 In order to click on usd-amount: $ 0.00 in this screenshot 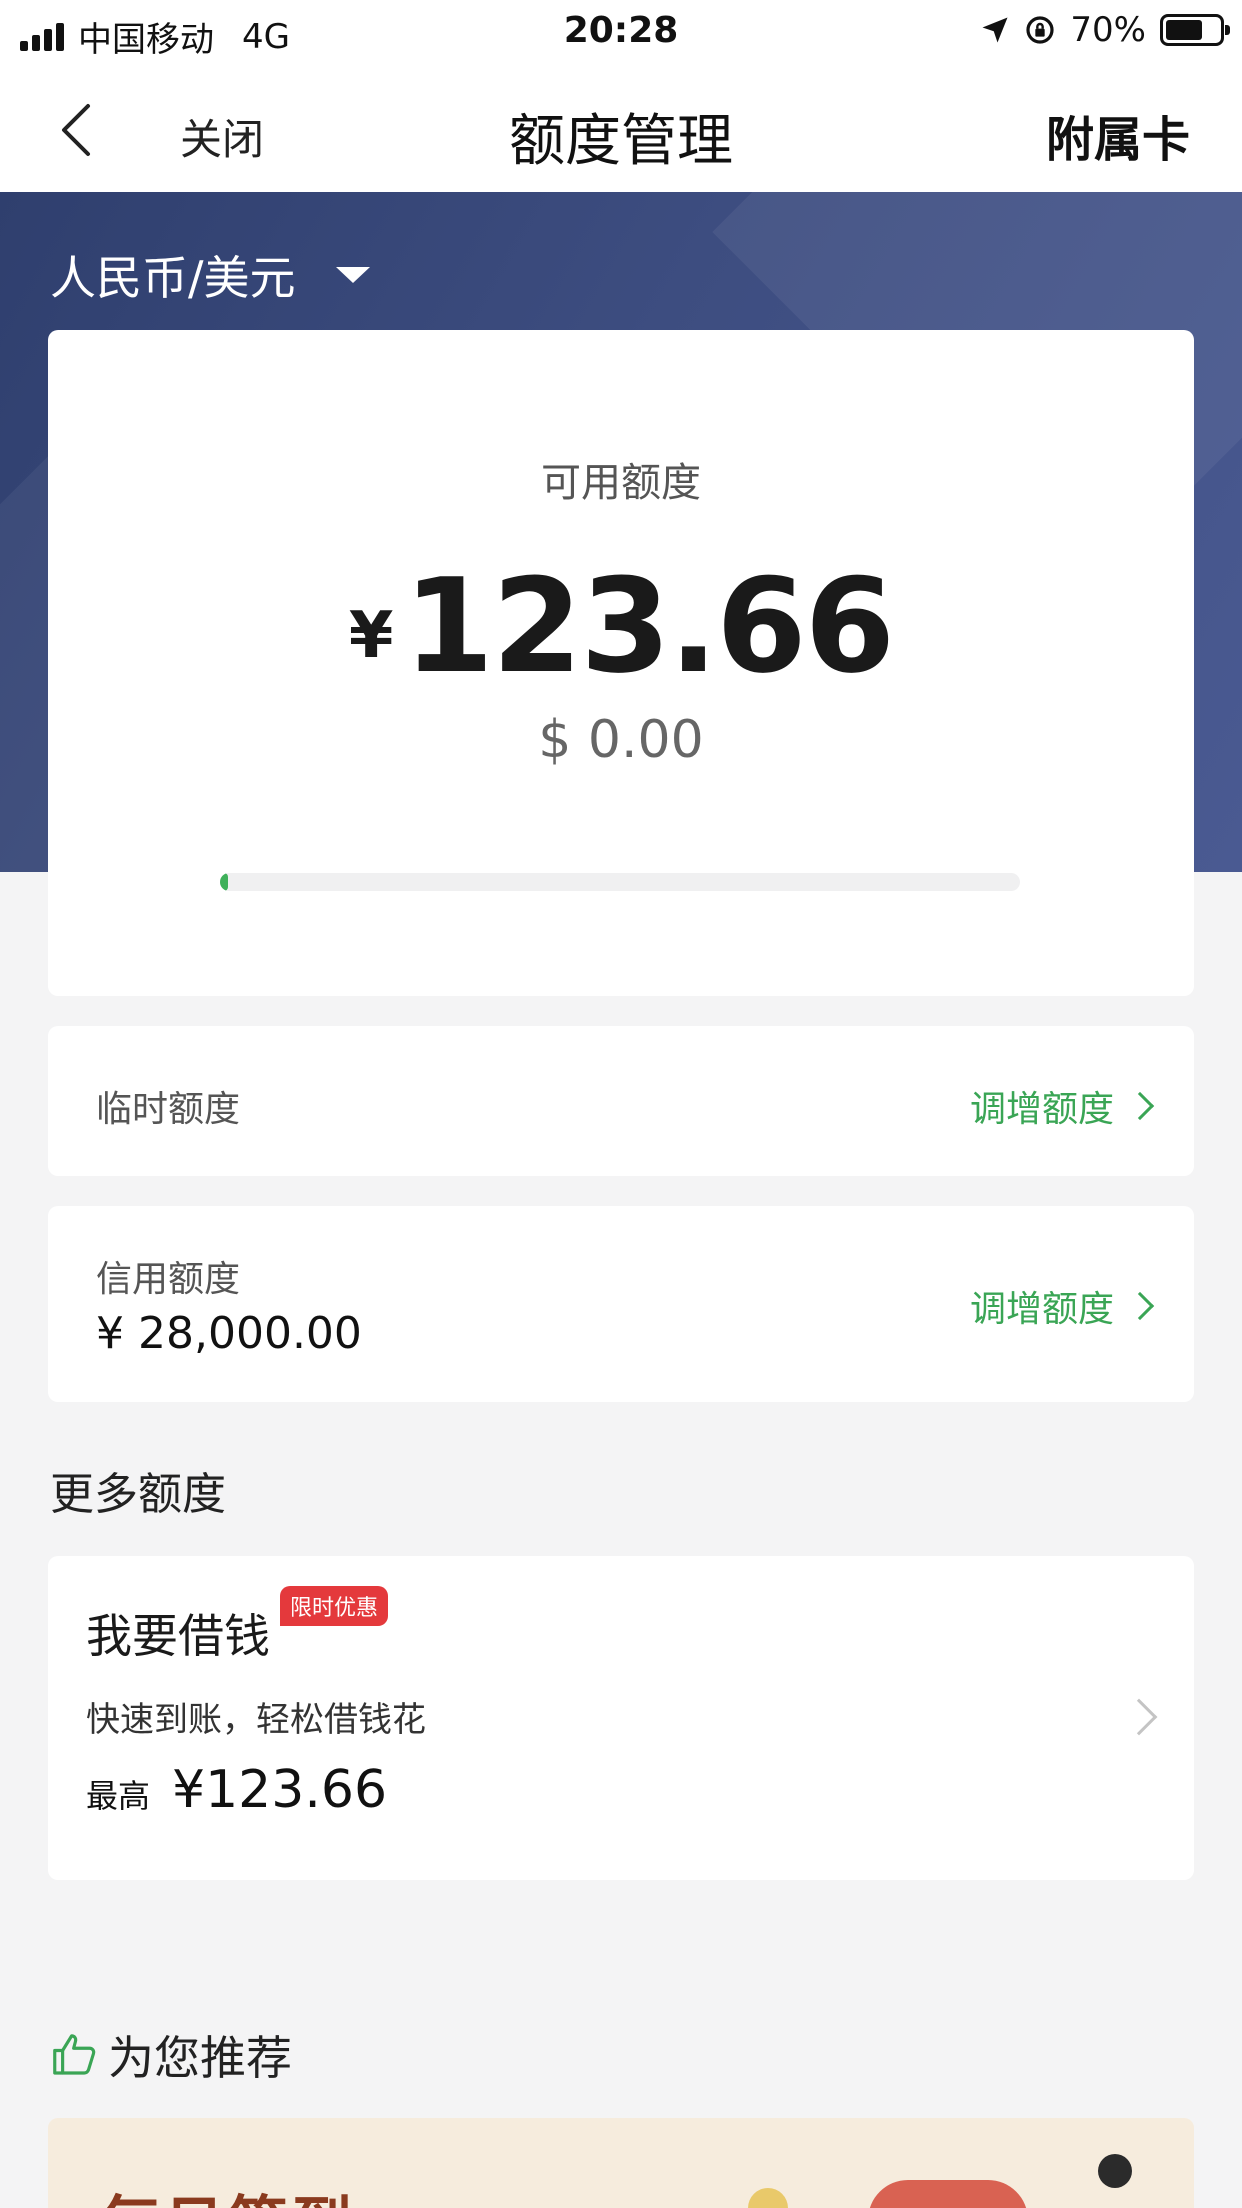, I will do `click(621, 740)`.